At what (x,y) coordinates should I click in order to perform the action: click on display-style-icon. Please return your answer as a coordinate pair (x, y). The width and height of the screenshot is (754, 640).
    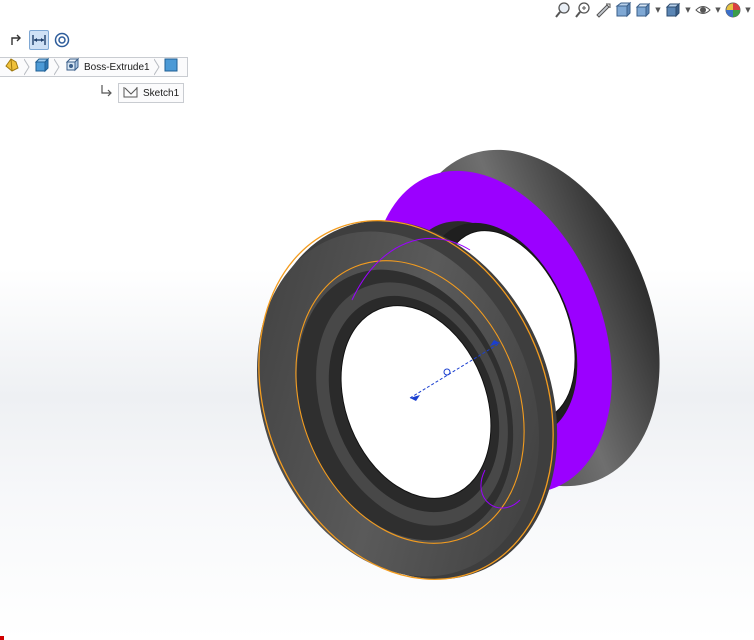
    Looking at the image, I should click on (673, 10).